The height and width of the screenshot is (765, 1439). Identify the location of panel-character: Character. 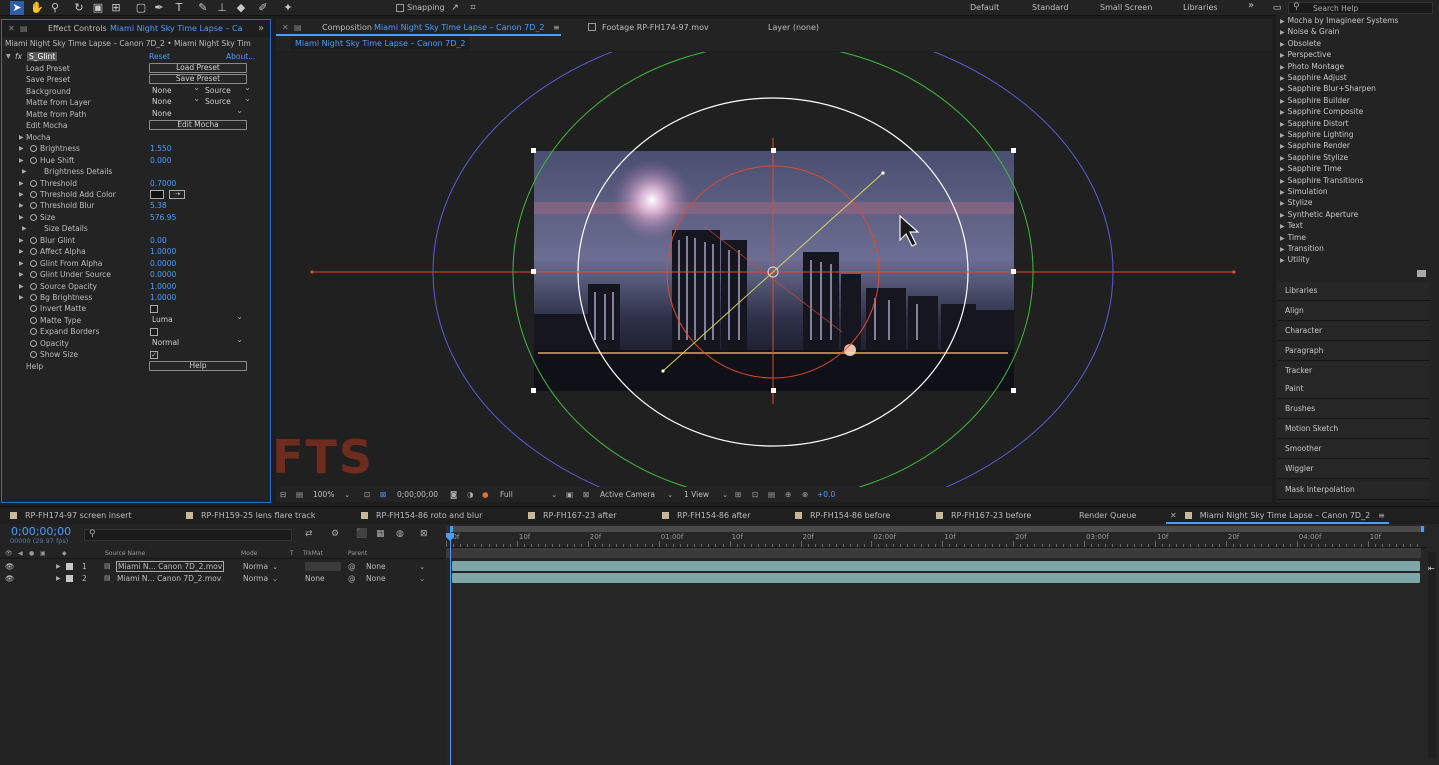
(1354, 331).